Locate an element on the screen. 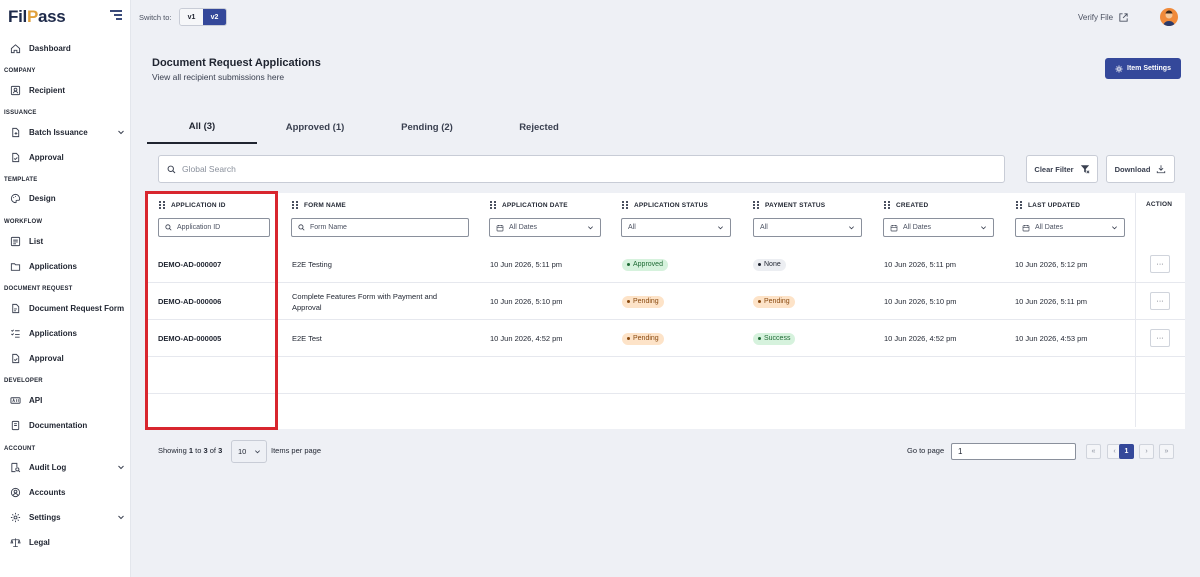 The width and height of the screenshot is (1200, 577). version-v2-button: v2 is located at coordinates (214, 17).